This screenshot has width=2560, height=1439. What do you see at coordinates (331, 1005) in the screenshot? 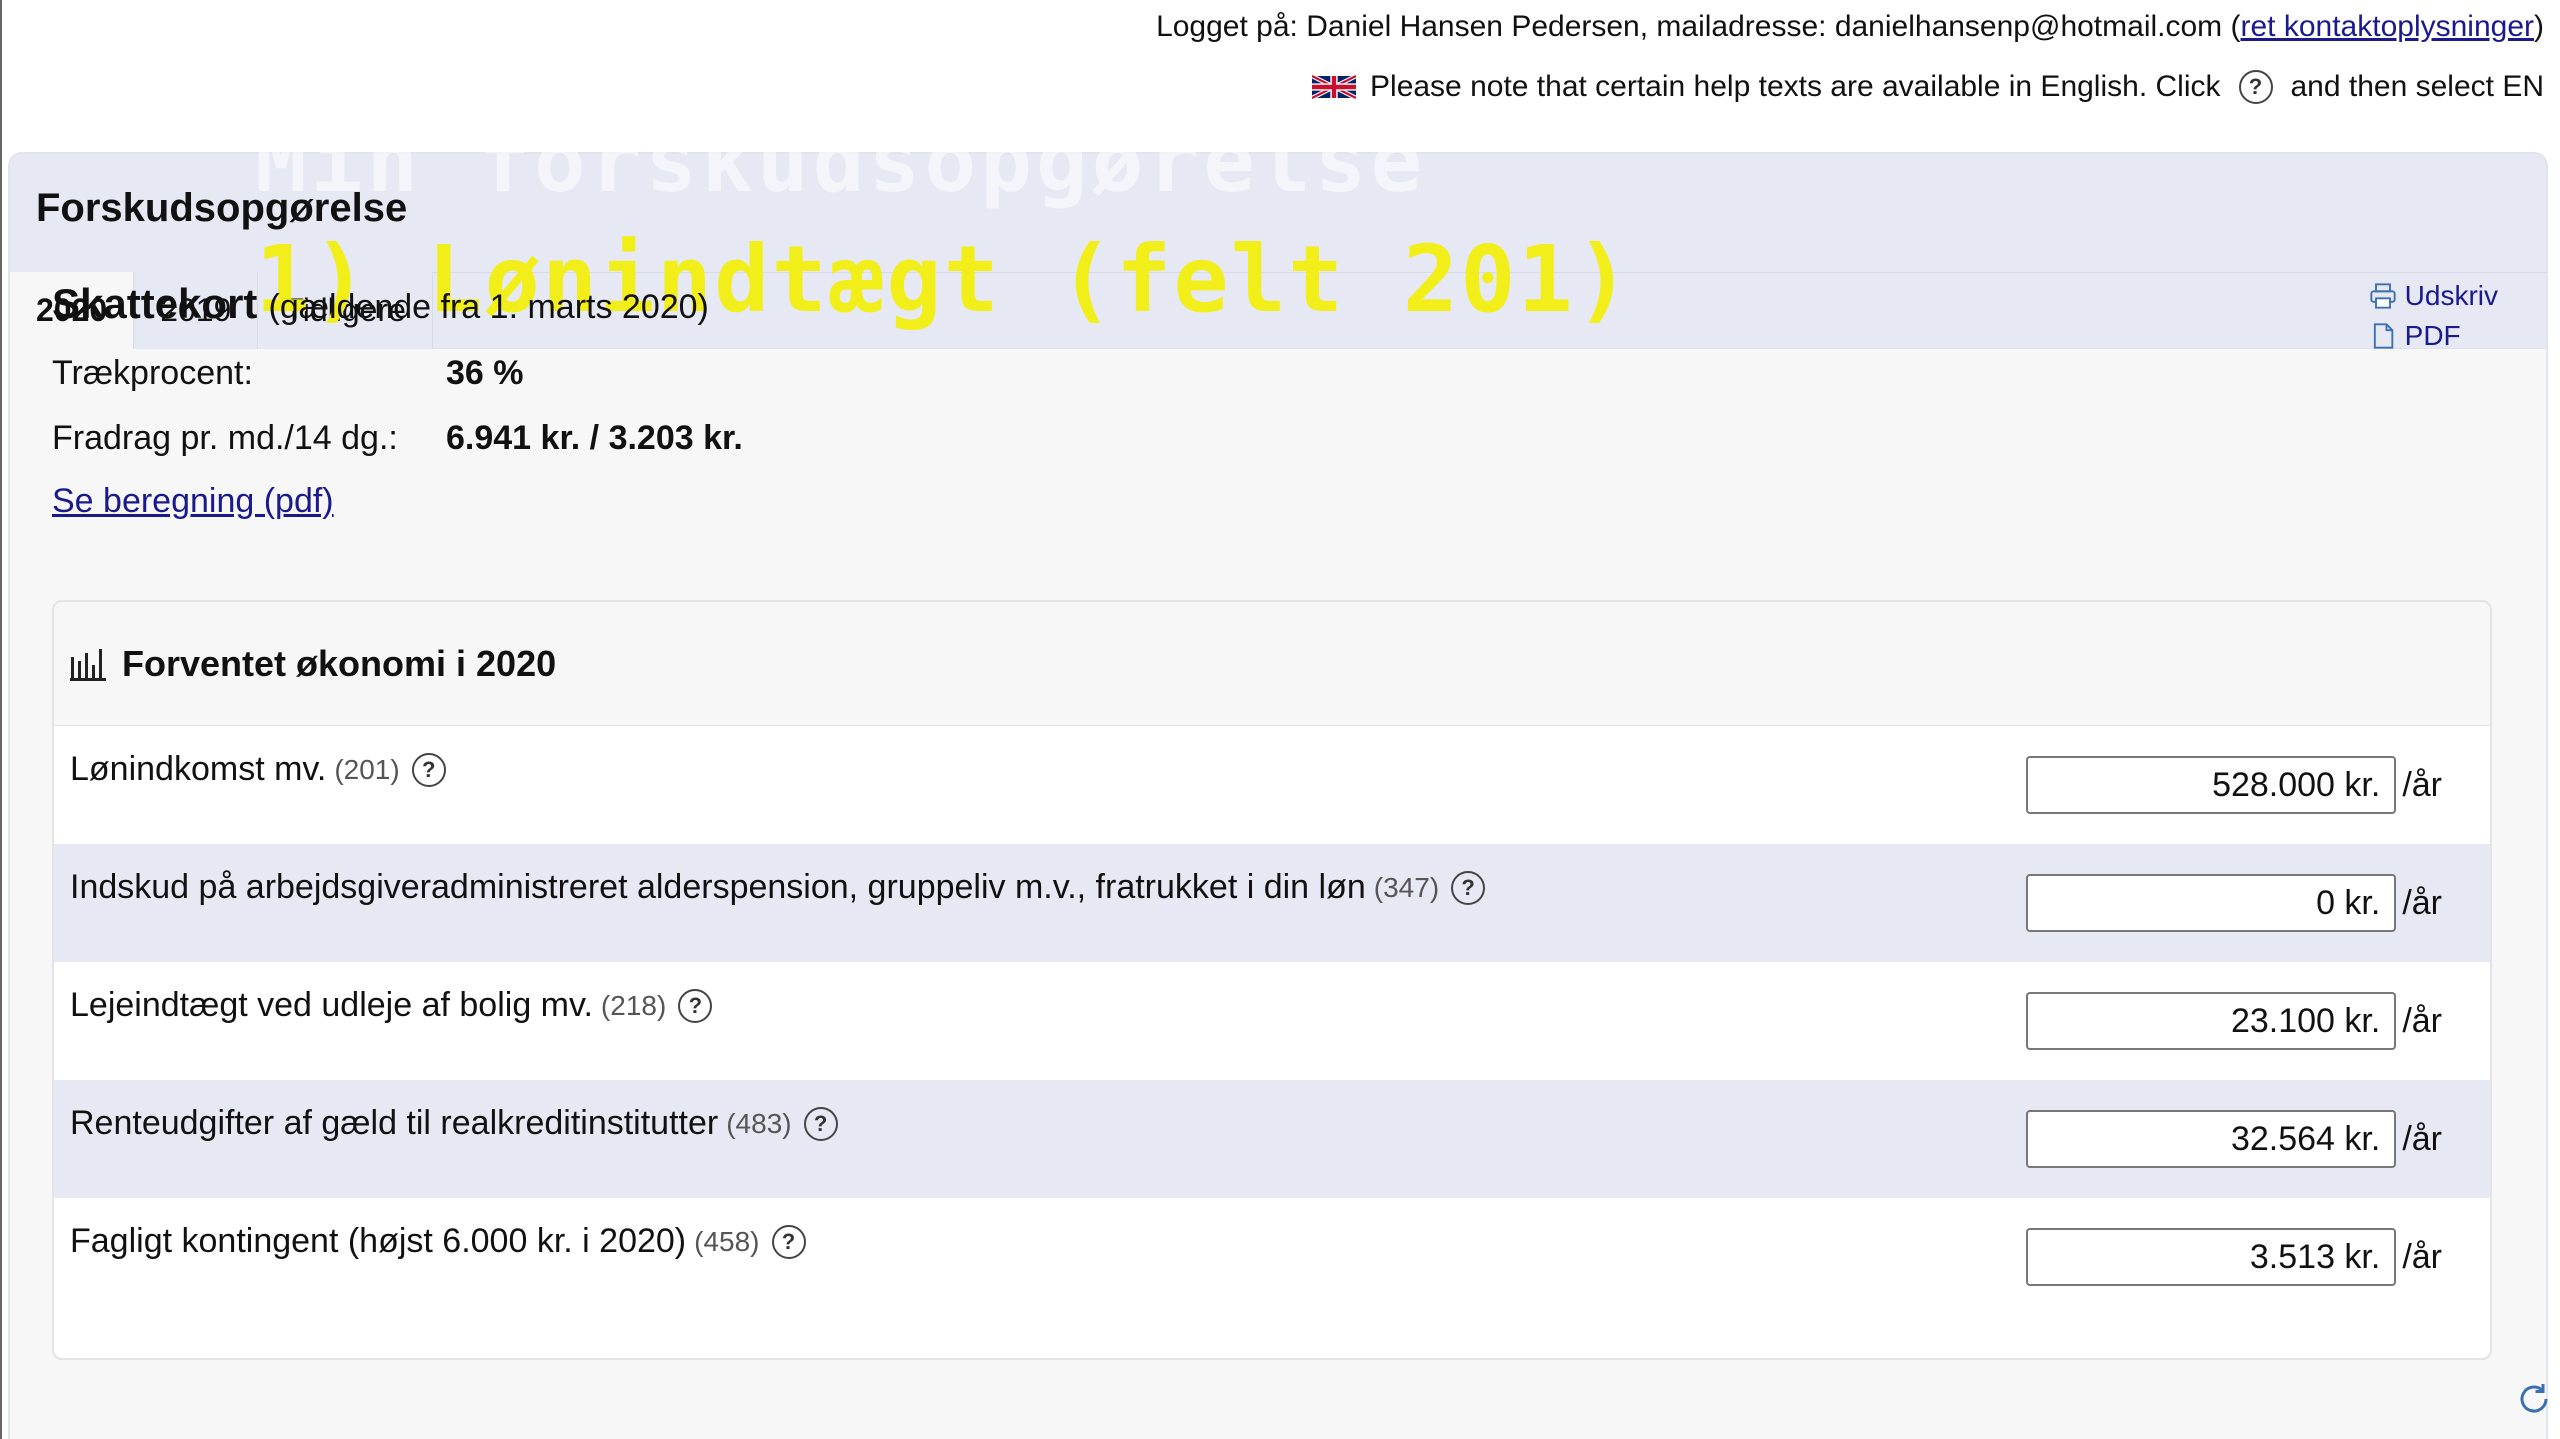
I see `row-label-text: Lejeindtægt ved udleje af bolig mv.` at bounding box center [331, 1005].